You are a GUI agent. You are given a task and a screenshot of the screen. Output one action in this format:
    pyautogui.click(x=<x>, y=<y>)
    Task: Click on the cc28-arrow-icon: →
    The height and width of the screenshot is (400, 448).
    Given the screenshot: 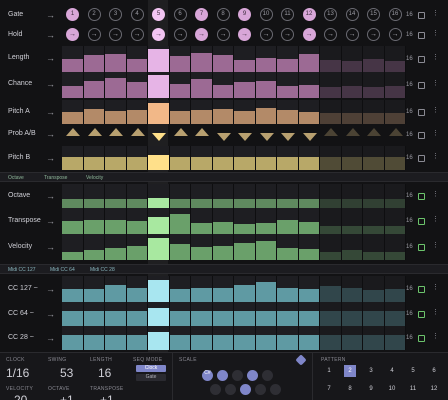 What is the action you would take?
    pyautogui.click(x=50, y=338)
    